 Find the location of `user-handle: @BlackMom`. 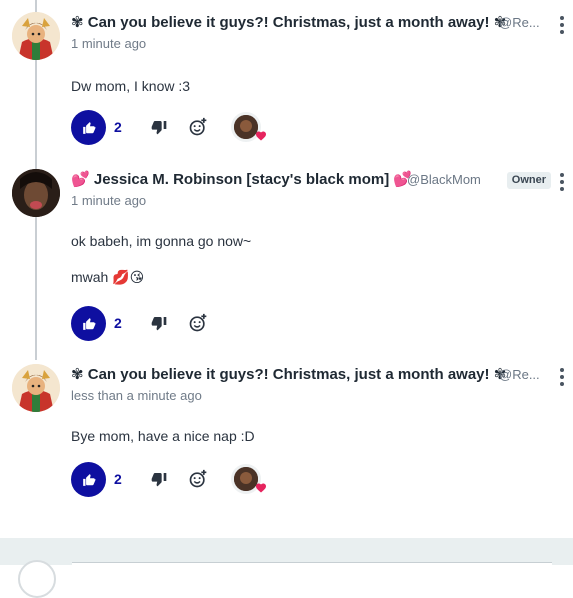

user-handle: @BlackMom is located at coordinates (444, 180).